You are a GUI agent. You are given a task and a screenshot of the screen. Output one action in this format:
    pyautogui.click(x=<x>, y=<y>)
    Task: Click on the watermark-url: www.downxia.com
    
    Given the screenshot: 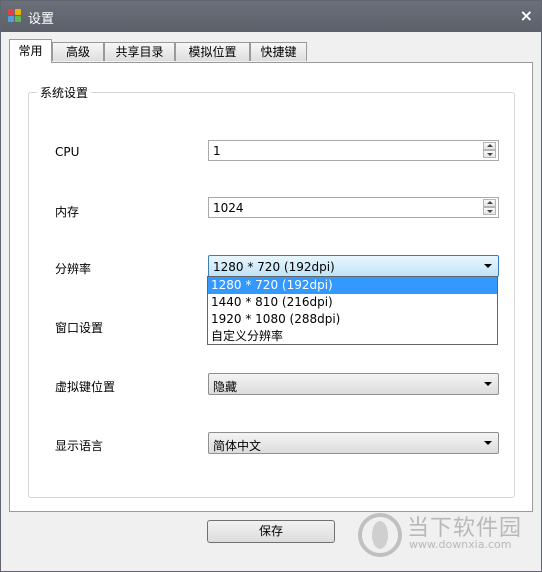 What is the action you would take?
    pyautogui.click(x=460, y=544)
    